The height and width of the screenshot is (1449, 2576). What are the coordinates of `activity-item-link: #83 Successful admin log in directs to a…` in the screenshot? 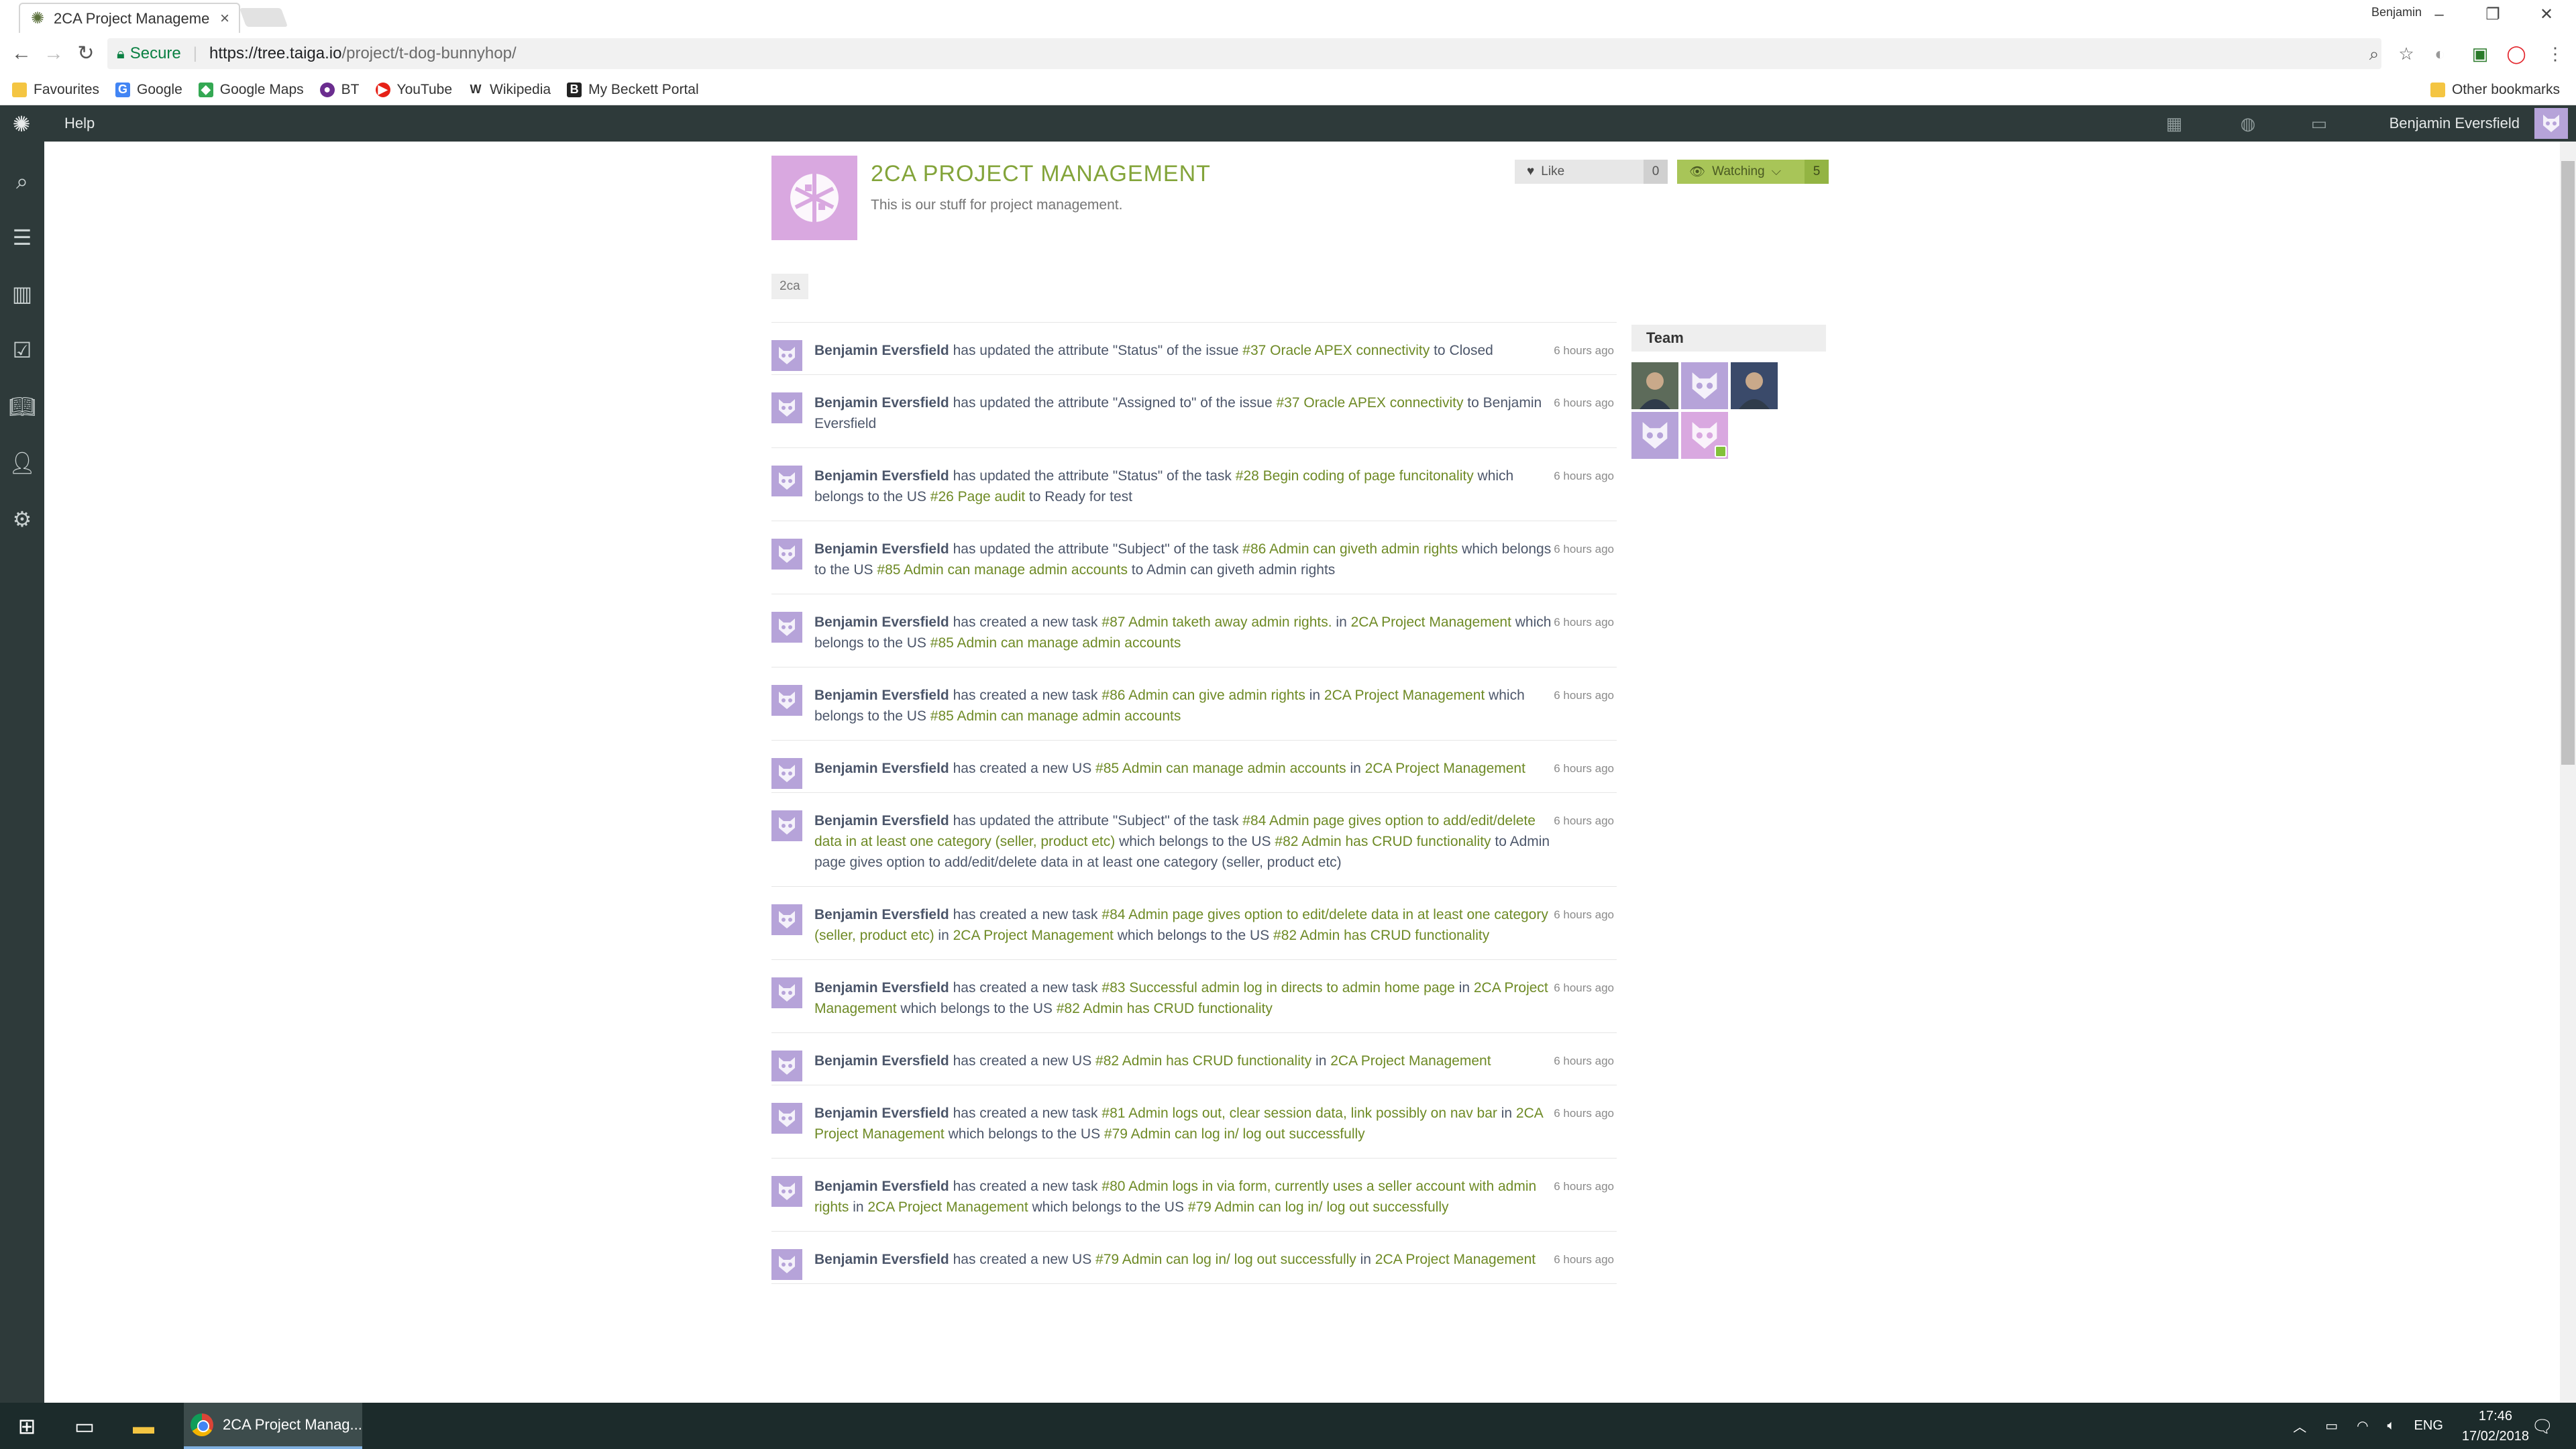 It's located at (1278, 988).